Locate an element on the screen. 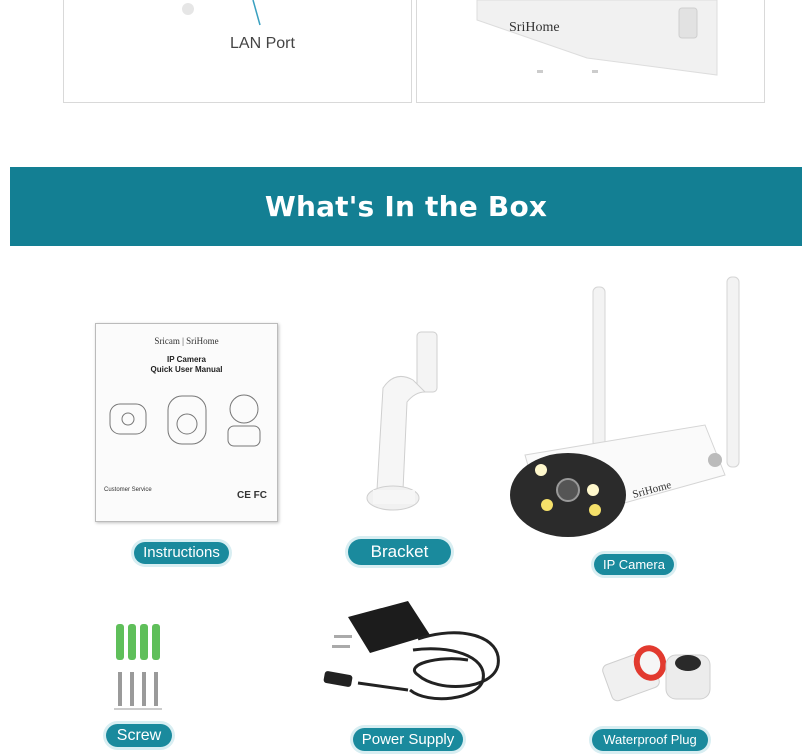 The height and width of the screenshot is (755, 802). section-banner: What's In the Box is located at coordinates (406, 206).